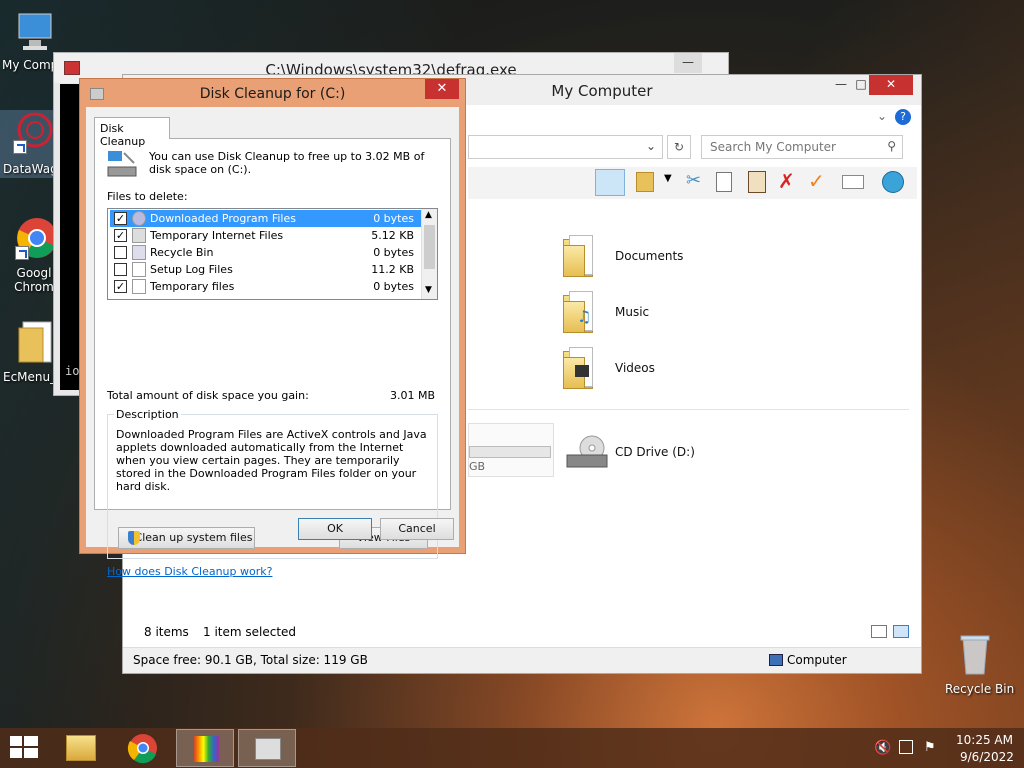 This screenshot has width=1024, height=768. What do you see at coordinates (192, 286) in the screenshot?
I see `file-name: Temporary files` at bounding box center [192, 286].